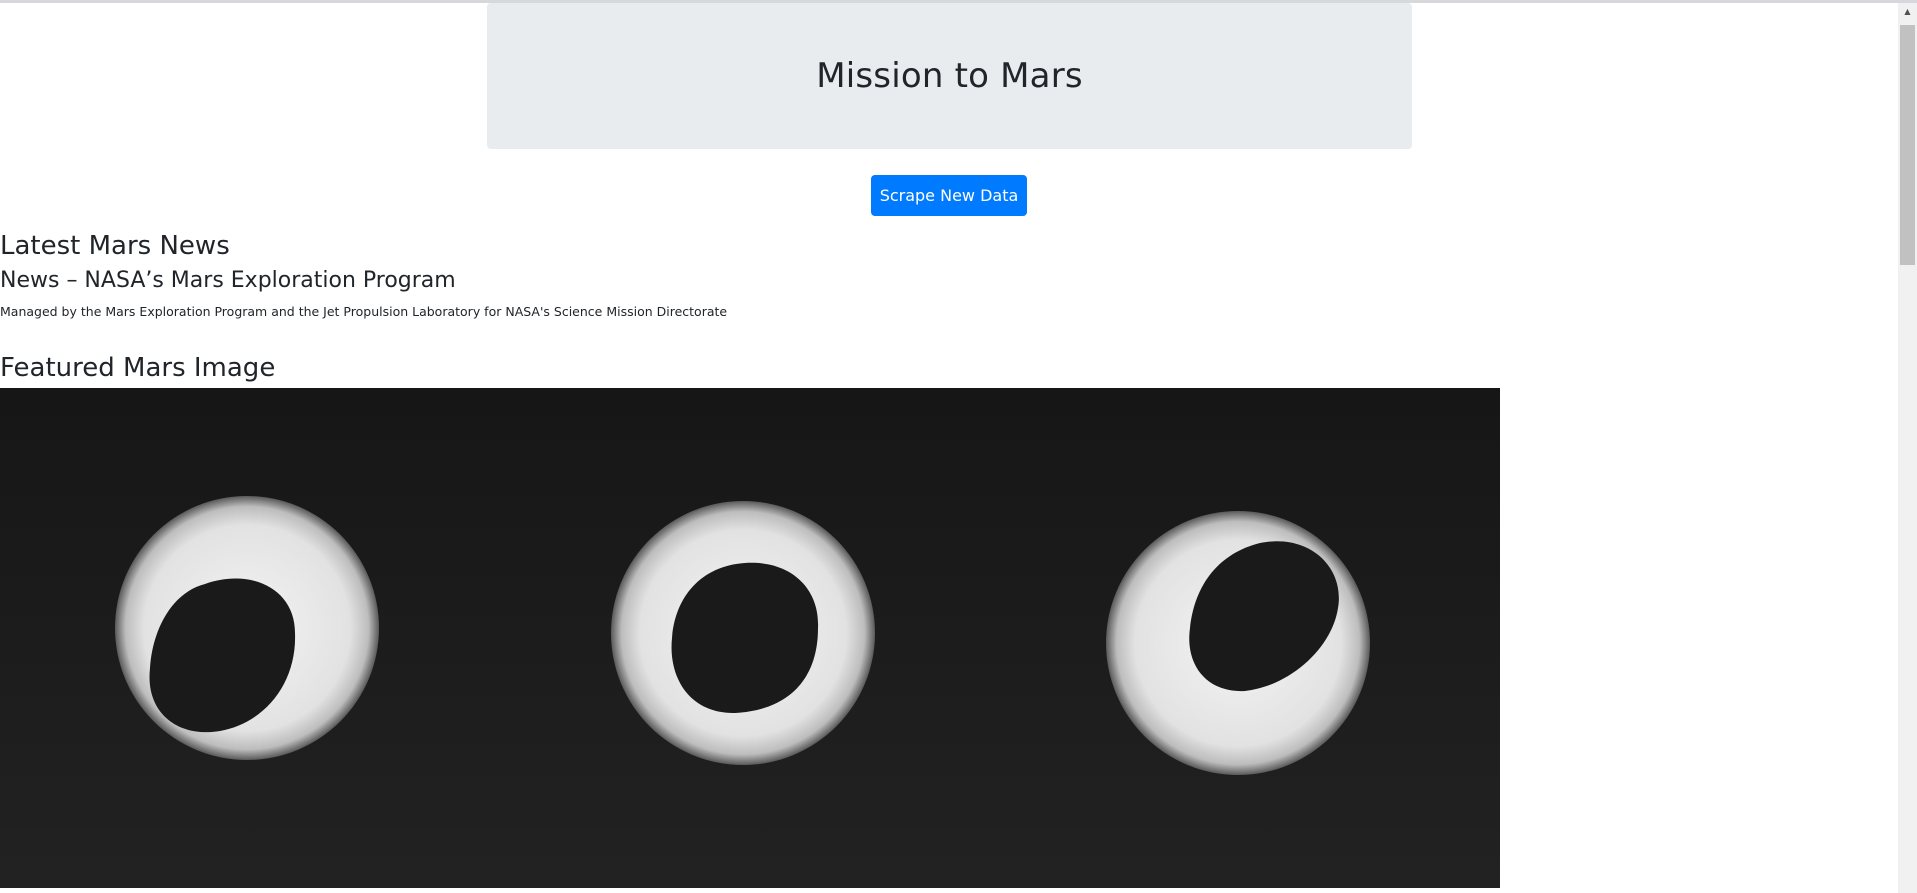 This screenshot has height=893, width=1917. What do you see at coordinates (949, 195) in the screenshot?
I see `scrape-new-data-button: Scrape New Data` at bounding box center [949, 195].